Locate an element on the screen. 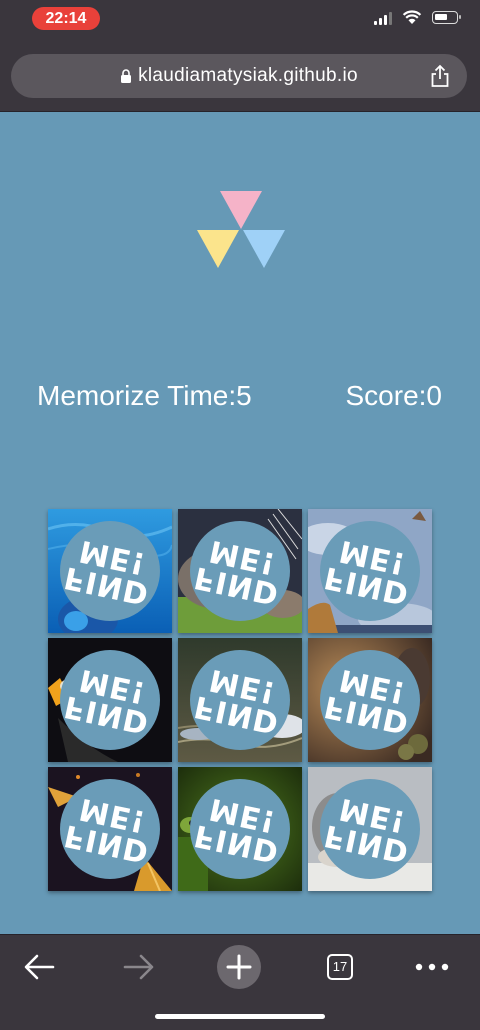 The image size is (480, 1030). tabs-button: 17 is located at coordinates (340, 967).